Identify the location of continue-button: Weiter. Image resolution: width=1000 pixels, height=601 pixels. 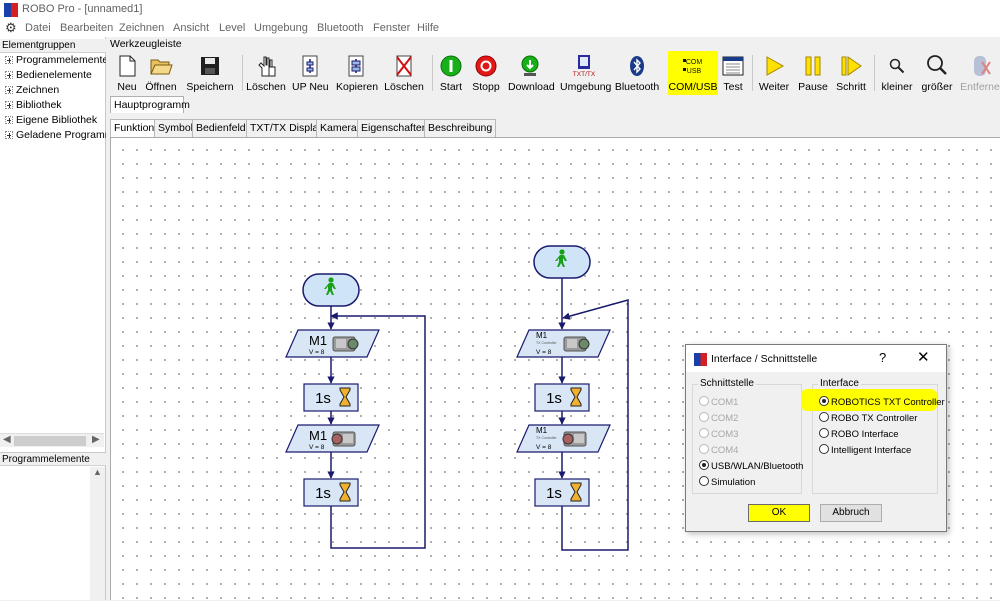
(774, 73).